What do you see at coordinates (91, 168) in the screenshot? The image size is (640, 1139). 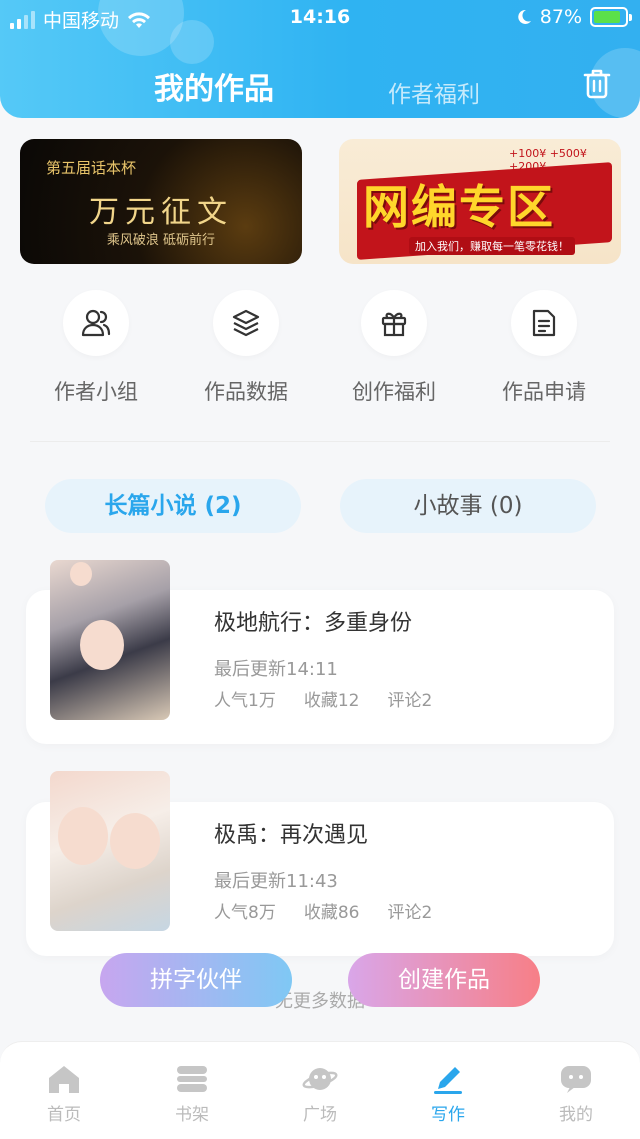 I see `banner-small-title: 第五届话本杯` at bounding box center [91, 168].